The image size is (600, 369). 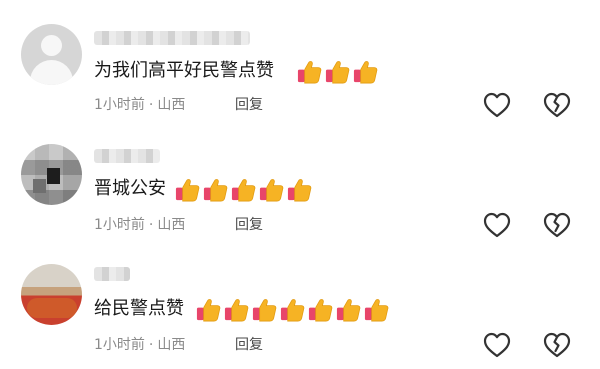 I want to click on comment-text: 为我们高平好民警点赞, so click(x=184, y=70).